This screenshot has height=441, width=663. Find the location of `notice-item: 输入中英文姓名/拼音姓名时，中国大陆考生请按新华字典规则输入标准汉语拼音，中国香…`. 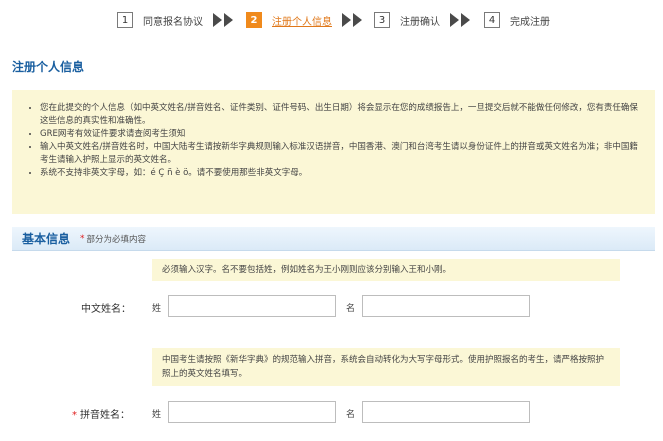

notice-item: 输入中英文姓名/拼音姓名时，中国大陆考生请按新华字典规则输入标准汉语拼音，中国香… is located at coordinates (339, 154).